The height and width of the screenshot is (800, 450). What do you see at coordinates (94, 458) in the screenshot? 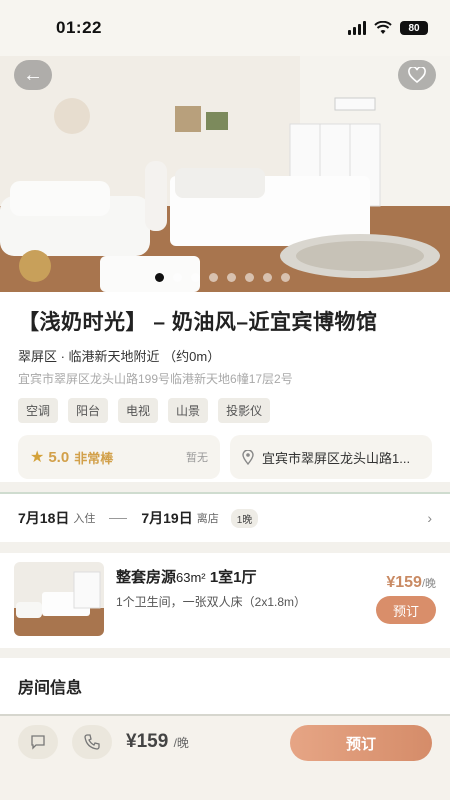
I see `rating-label: 非常棒` at bounding box center [94, 458].